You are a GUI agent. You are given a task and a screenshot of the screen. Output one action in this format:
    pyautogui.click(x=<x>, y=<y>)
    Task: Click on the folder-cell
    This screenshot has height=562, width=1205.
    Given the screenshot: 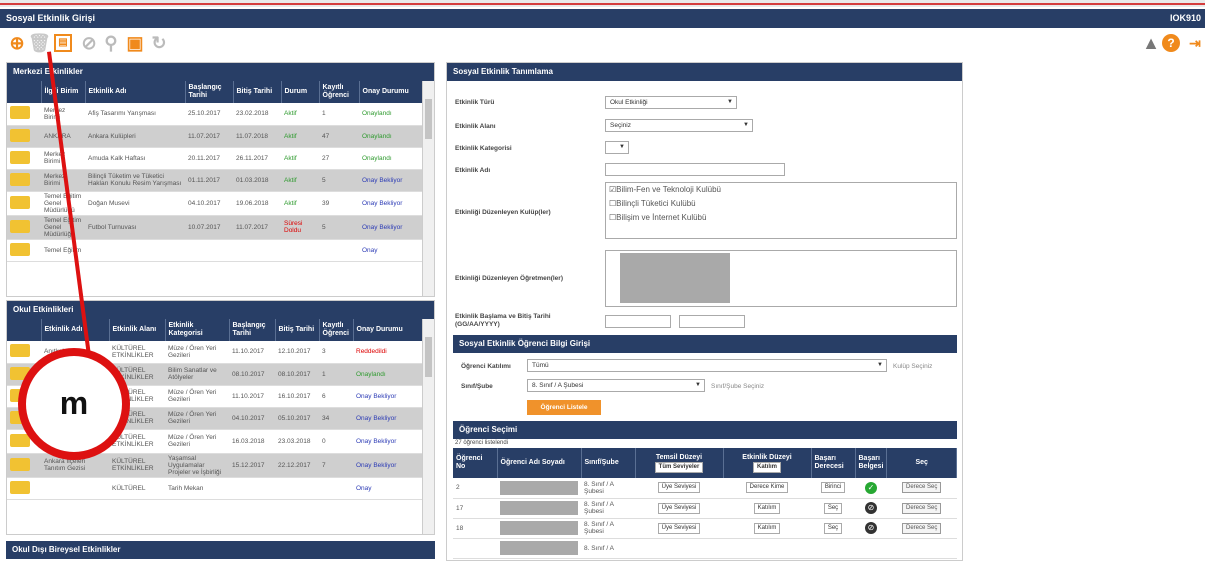 What is the action you would take?
    pyautogui.click(x=24, y=203)
    